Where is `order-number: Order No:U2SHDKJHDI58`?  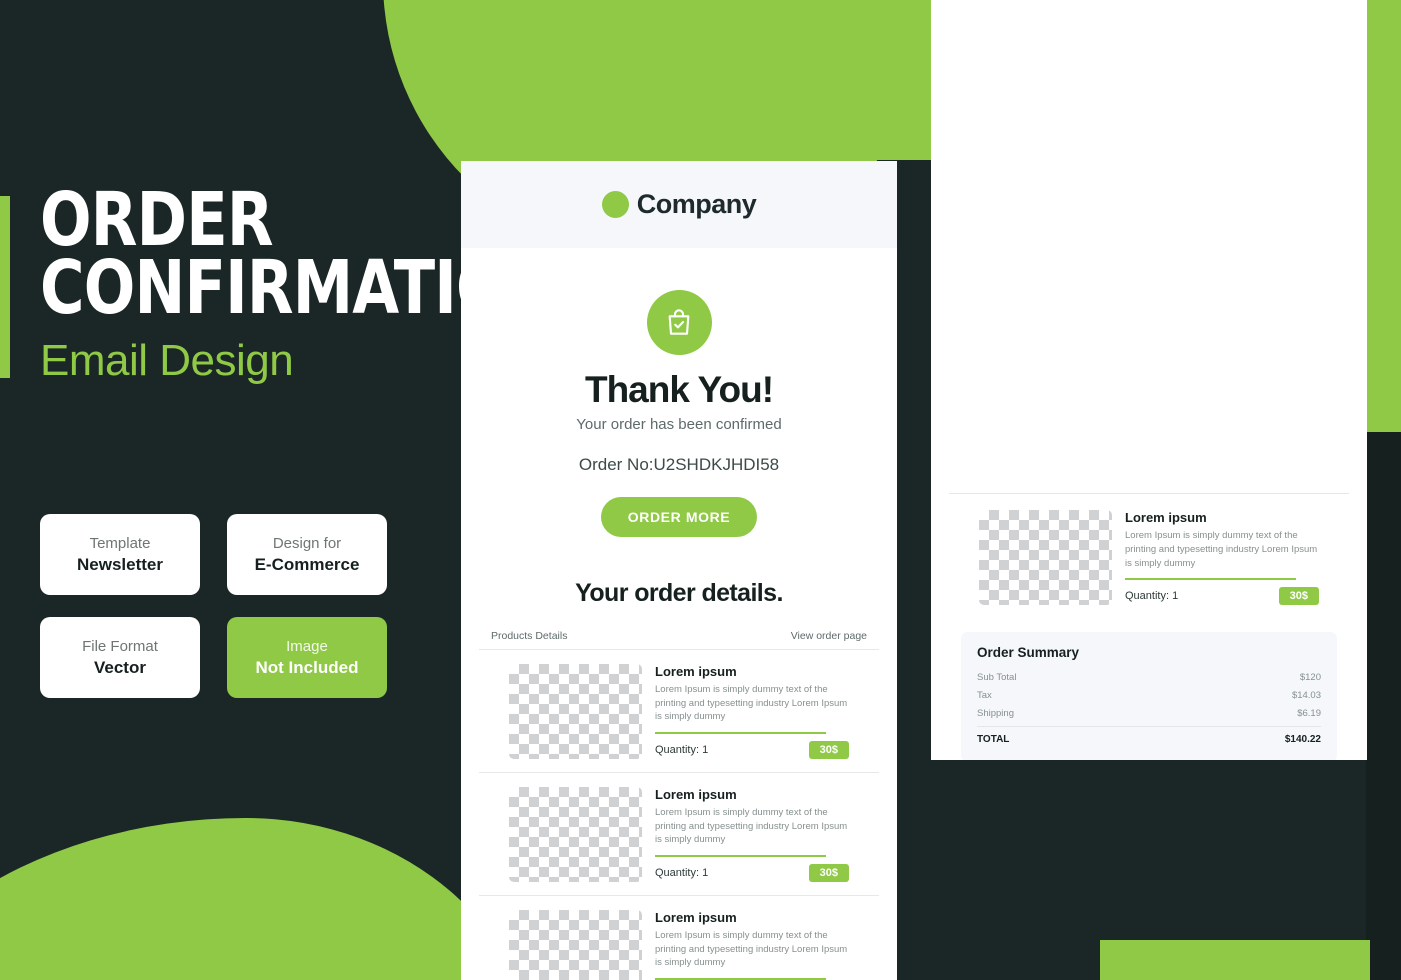
order-number: Order No:U2SHDKJHDI58 is located at coordinates (679, 464).